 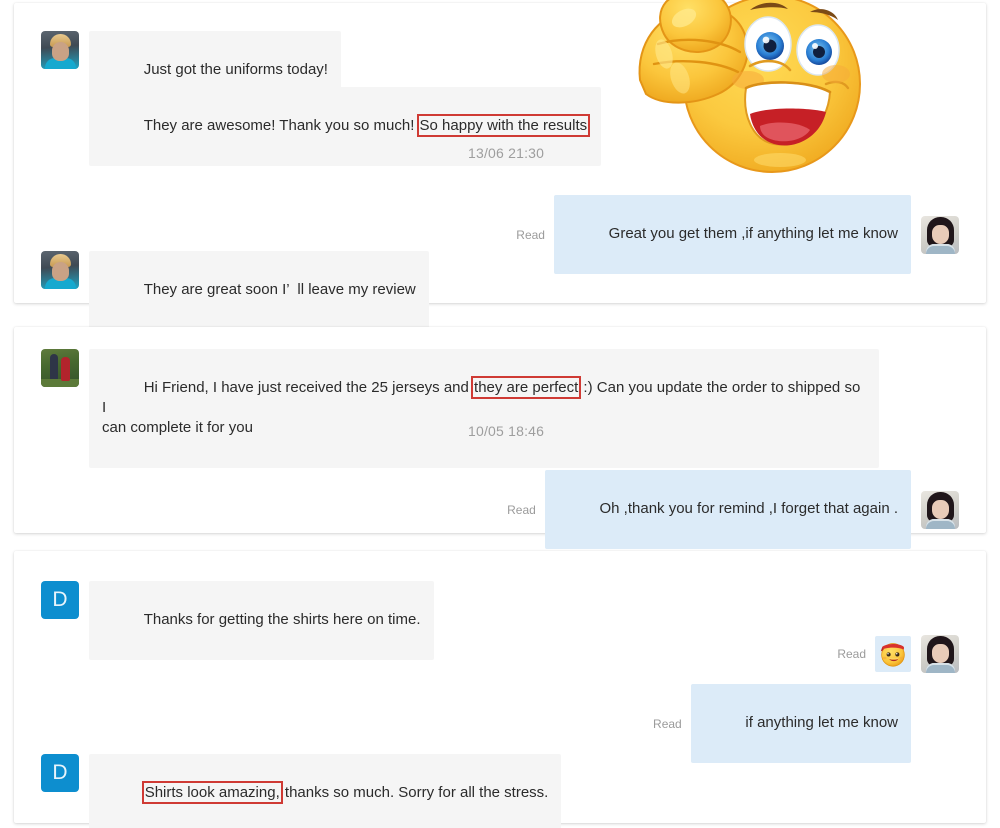 What do you see at coordinates (235, 69) in the screenshot?
I see `message-text: Just got the uniforms today!` at bounding box center [235, 69].